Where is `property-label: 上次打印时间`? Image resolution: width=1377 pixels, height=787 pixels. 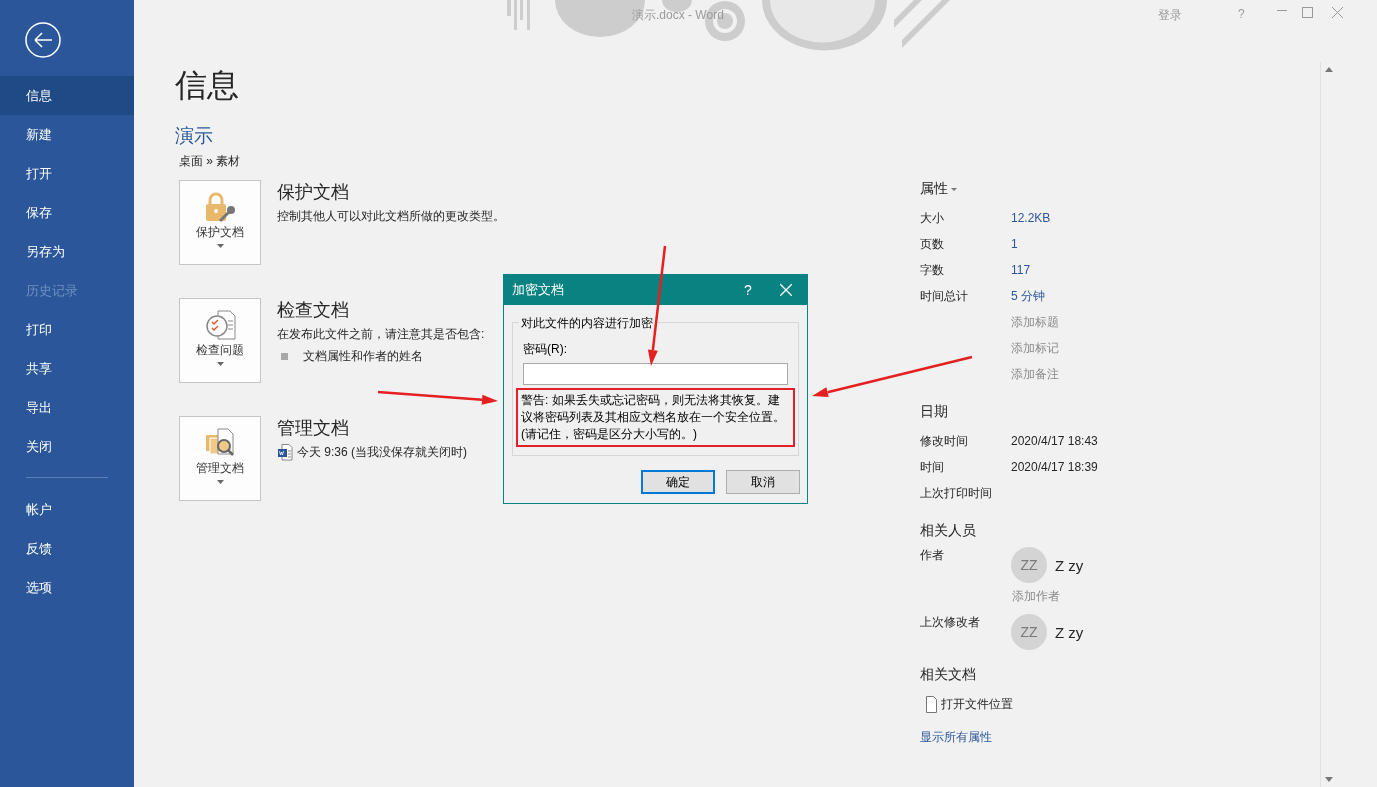 property-label: 上次打印时间 is located at coordinates (956, 493).